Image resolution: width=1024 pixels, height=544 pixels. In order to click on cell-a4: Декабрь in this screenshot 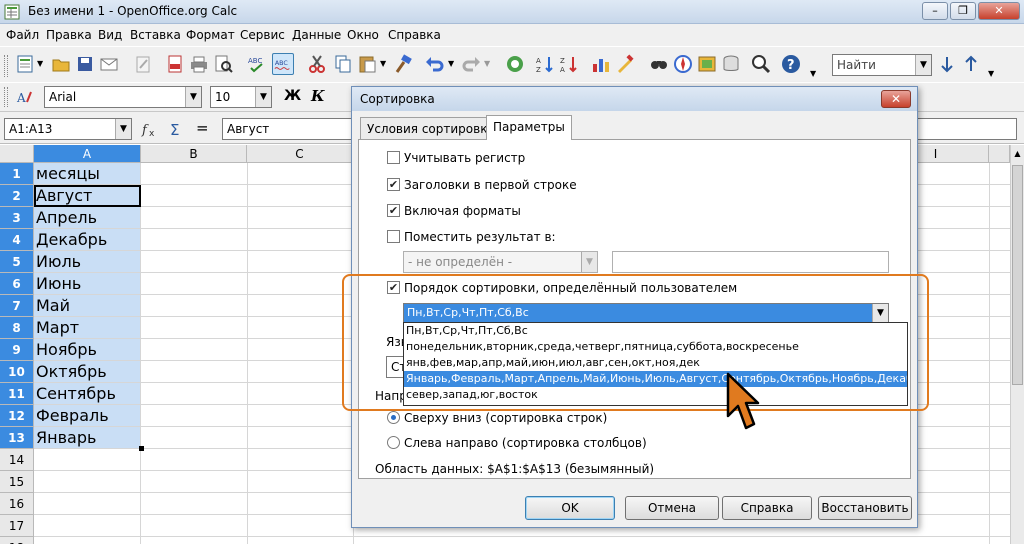, I will do `click(87, 240)`.